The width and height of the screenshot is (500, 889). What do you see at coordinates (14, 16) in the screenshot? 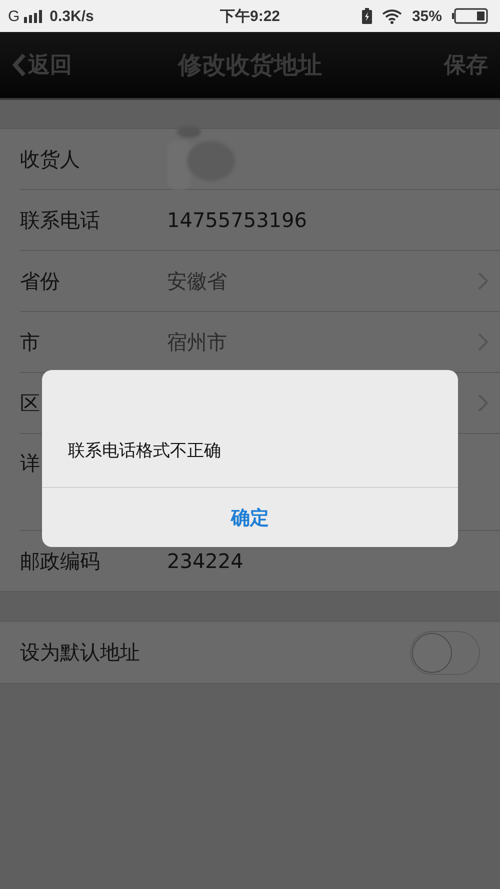
I see `network-type: G` at bounding box center [14, 16].